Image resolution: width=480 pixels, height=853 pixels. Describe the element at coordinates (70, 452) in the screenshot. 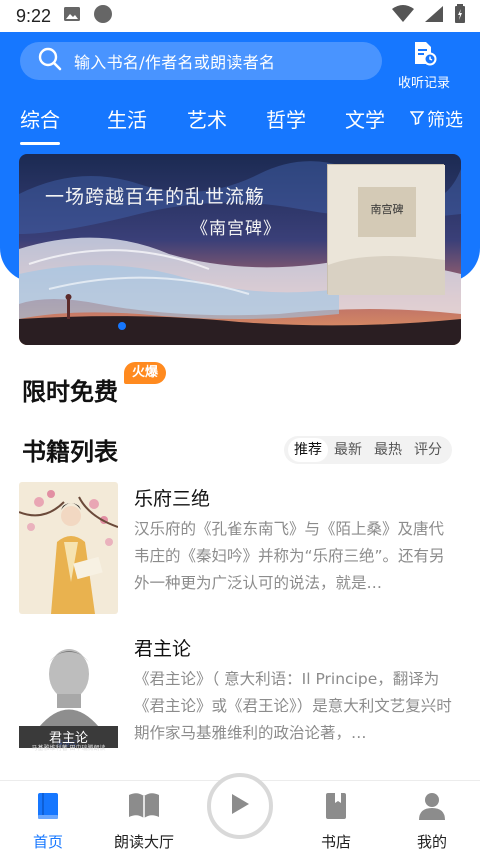

I see `section-title-books: 书籍列表` at that location.